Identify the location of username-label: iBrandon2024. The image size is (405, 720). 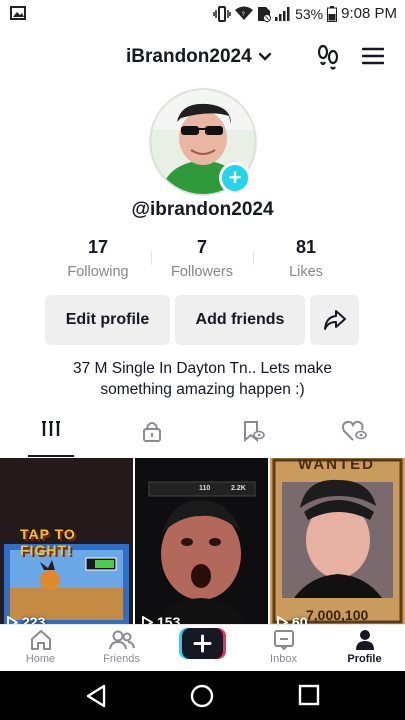
(189, 56).